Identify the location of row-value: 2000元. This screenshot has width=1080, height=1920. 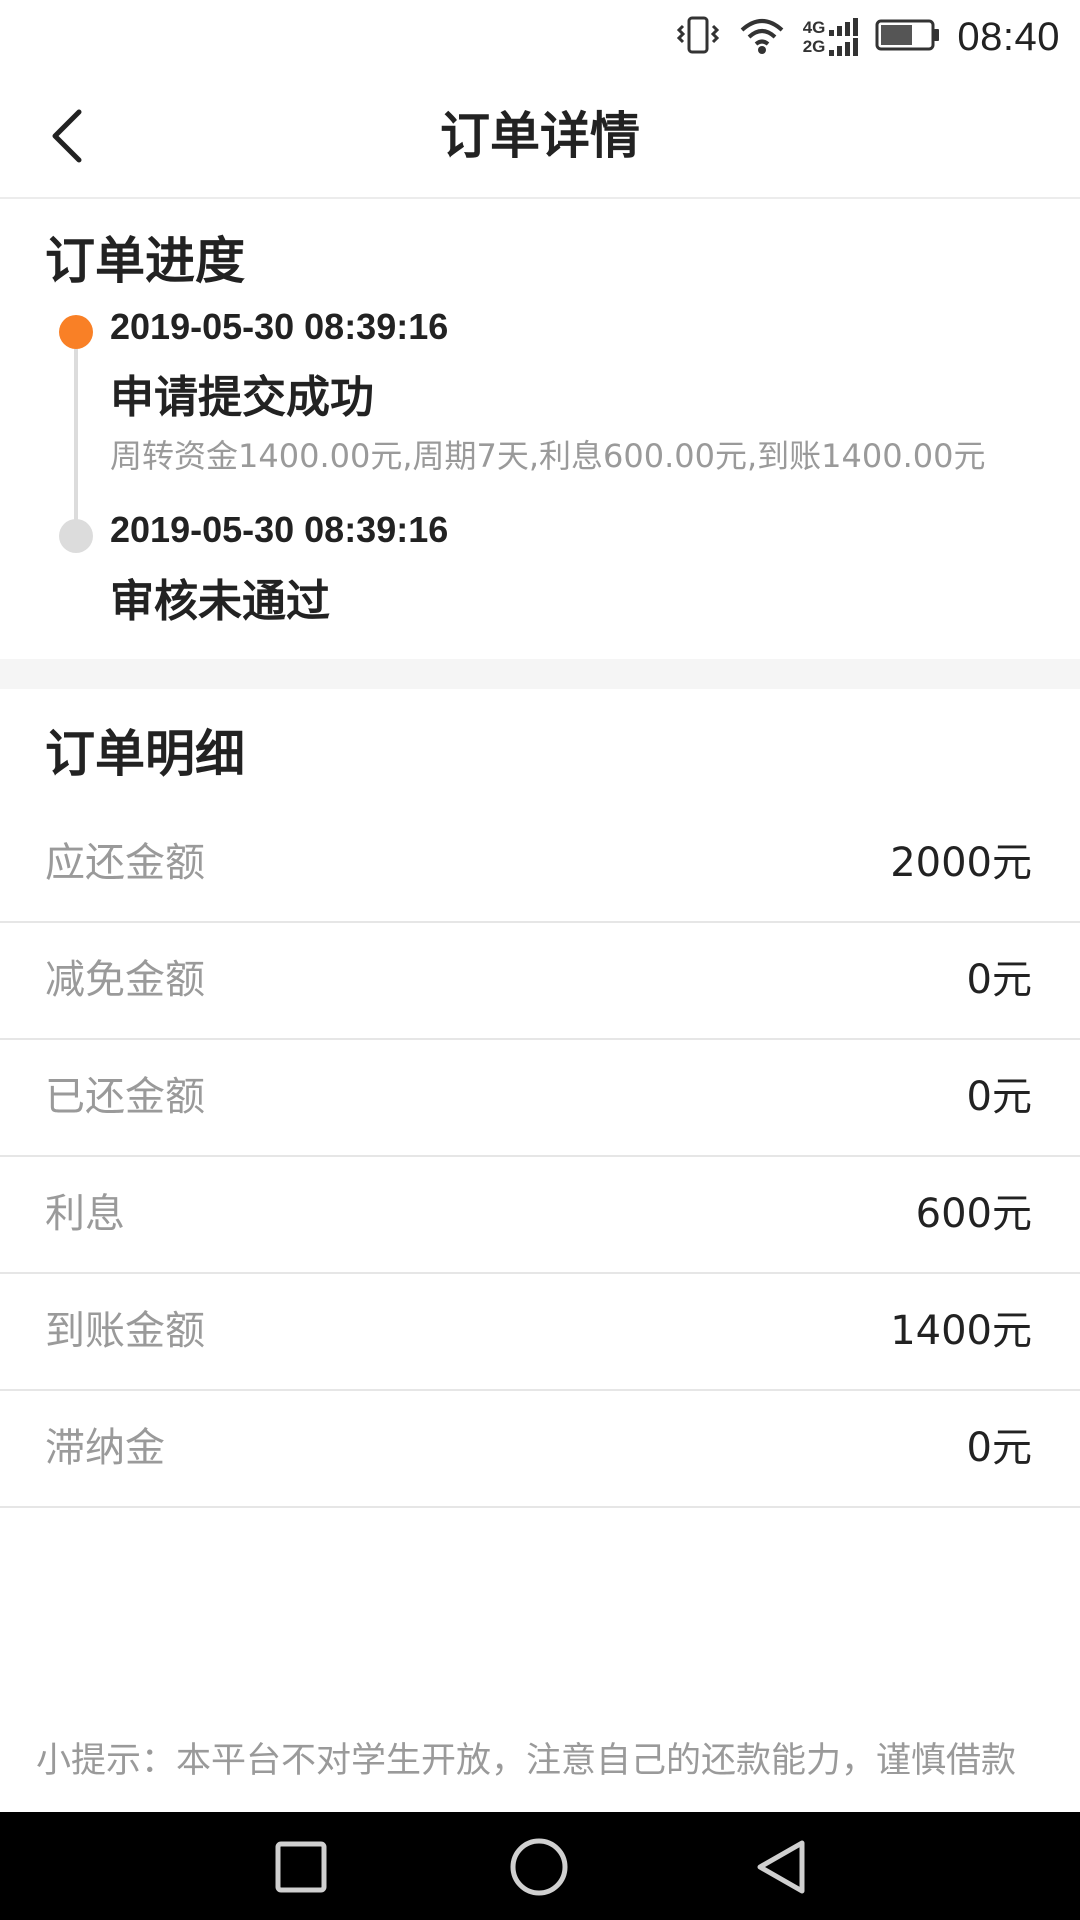
(961, 863).